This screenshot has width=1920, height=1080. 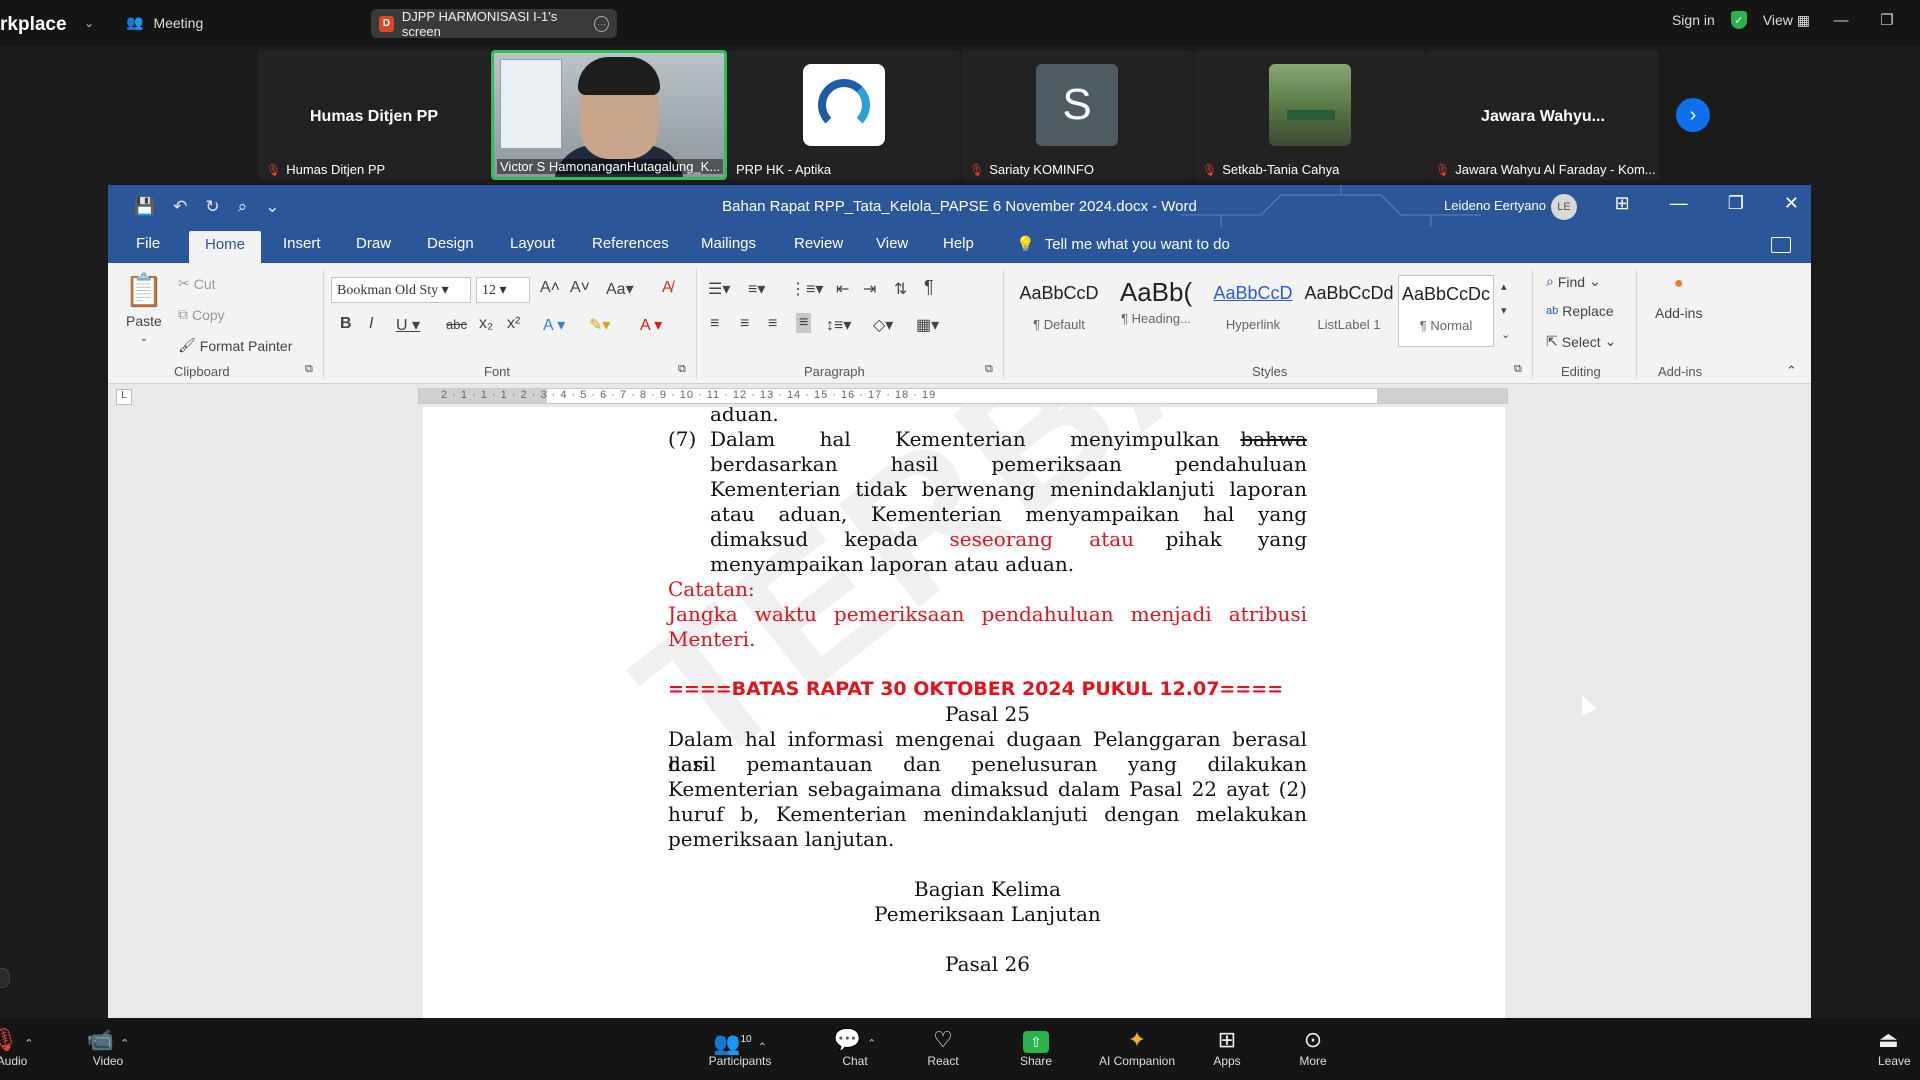 What do you see at coordinates (580, 288) in the screenshot?
I see `shrink-font-icon: A˅` at bounding box center [580, 288].